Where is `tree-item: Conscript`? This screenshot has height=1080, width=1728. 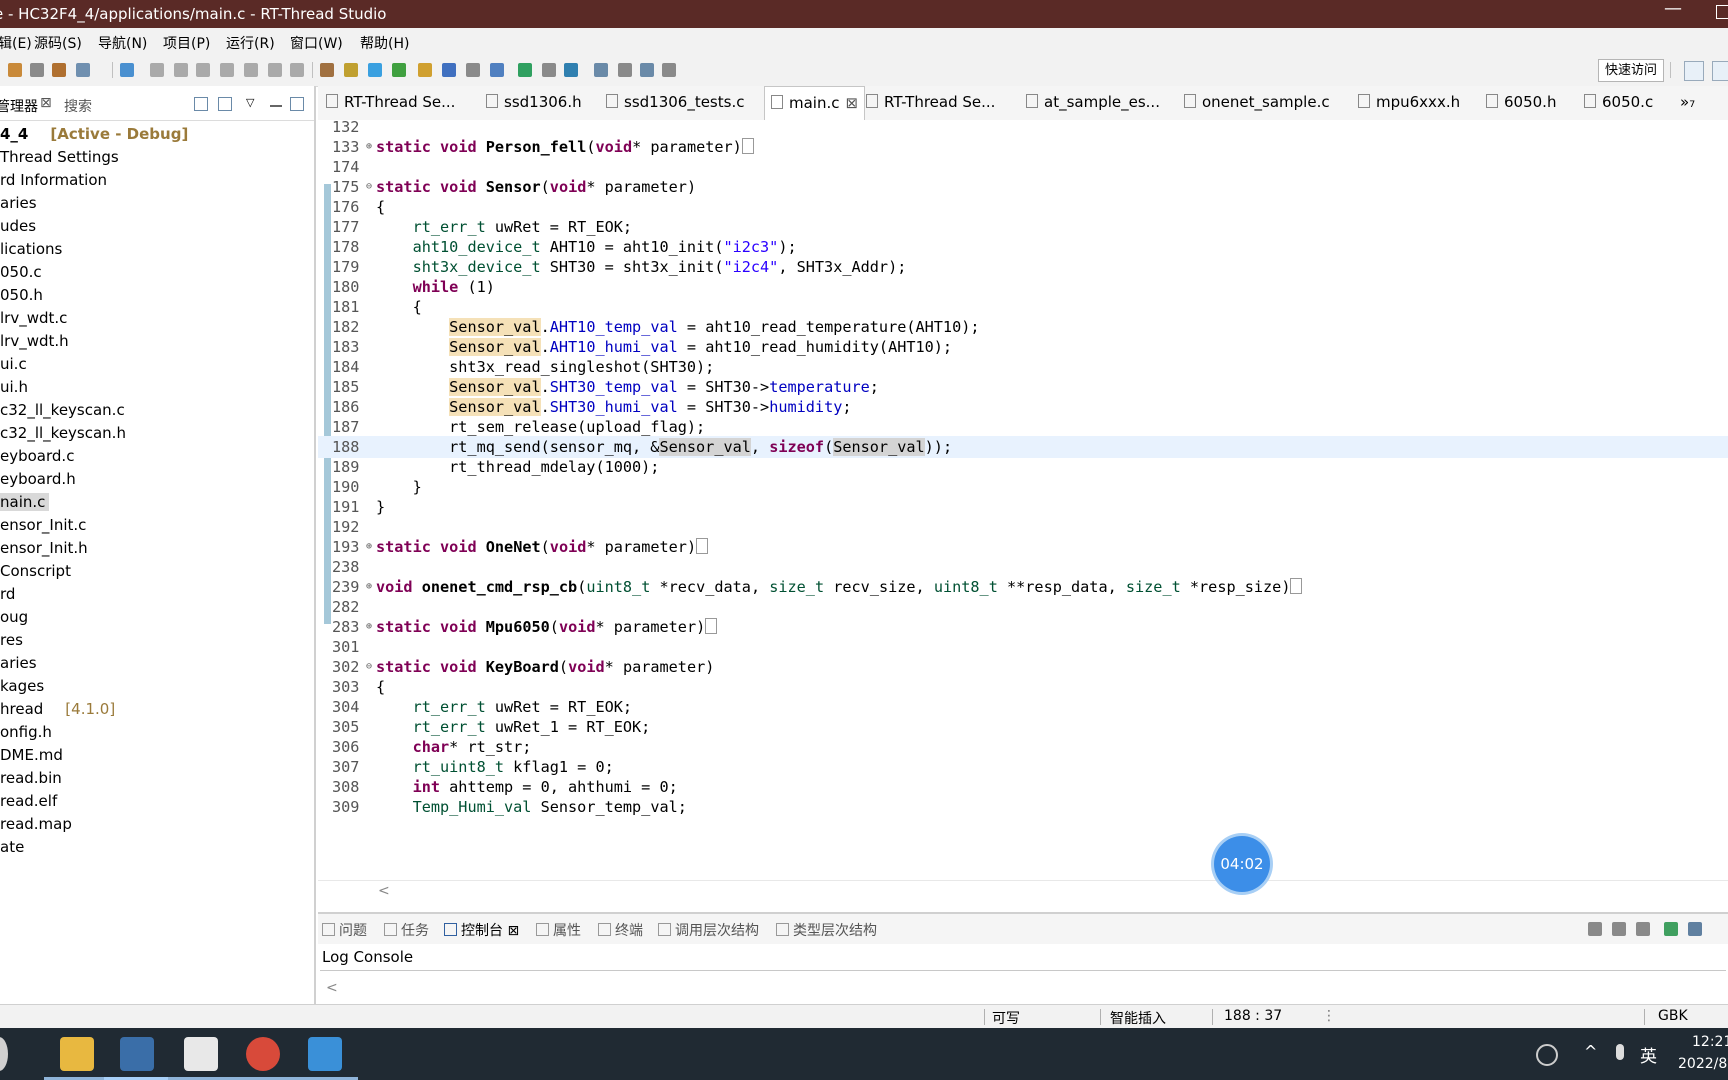 tree-item: Conscript is located at coordinates (35, 571).